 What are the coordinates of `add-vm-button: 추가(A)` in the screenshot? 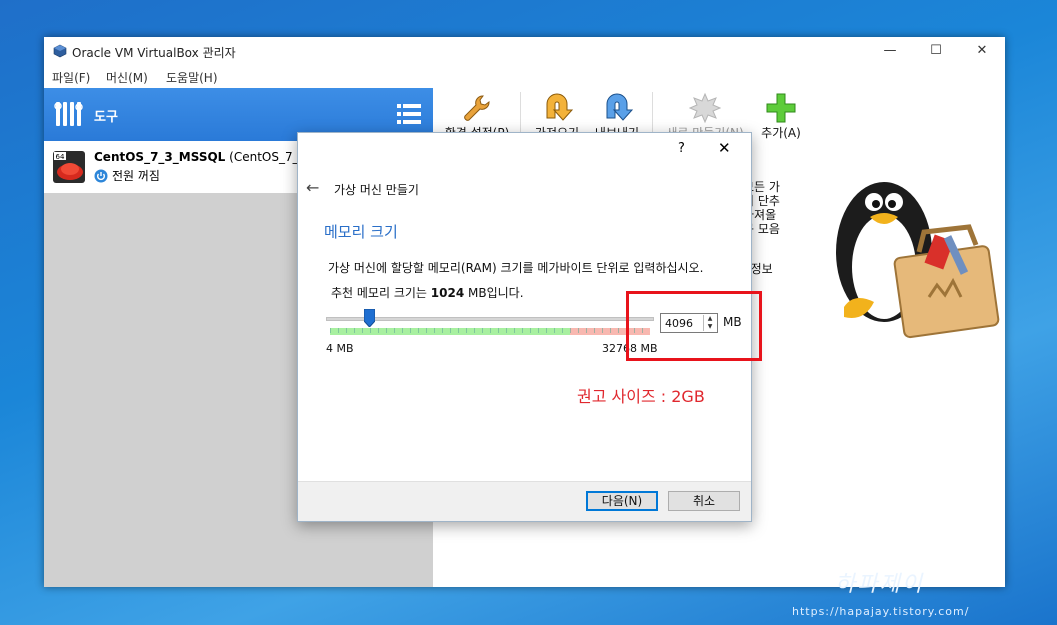 It's located at (781, 116).